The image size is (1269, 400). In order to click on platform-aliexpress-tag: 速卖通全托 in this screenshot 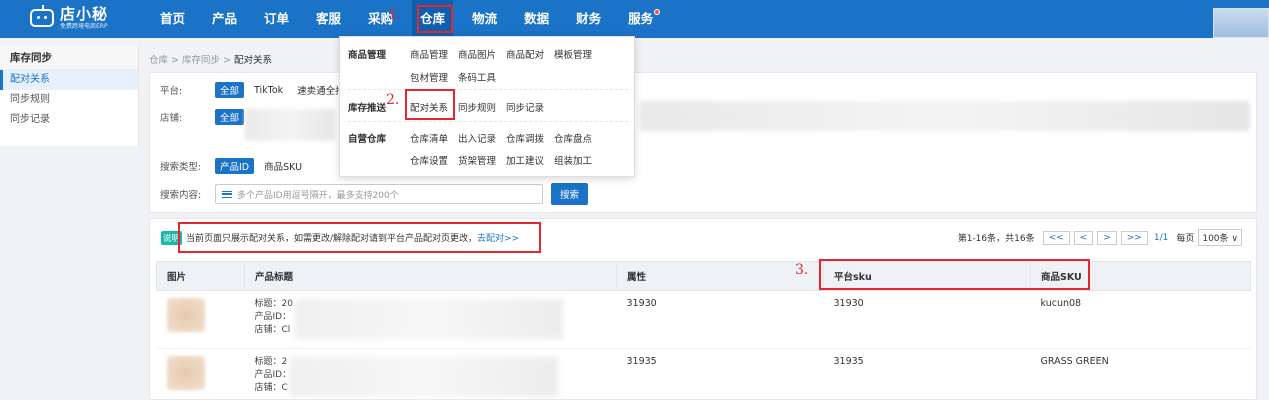, I will do `click(321, 90)`.